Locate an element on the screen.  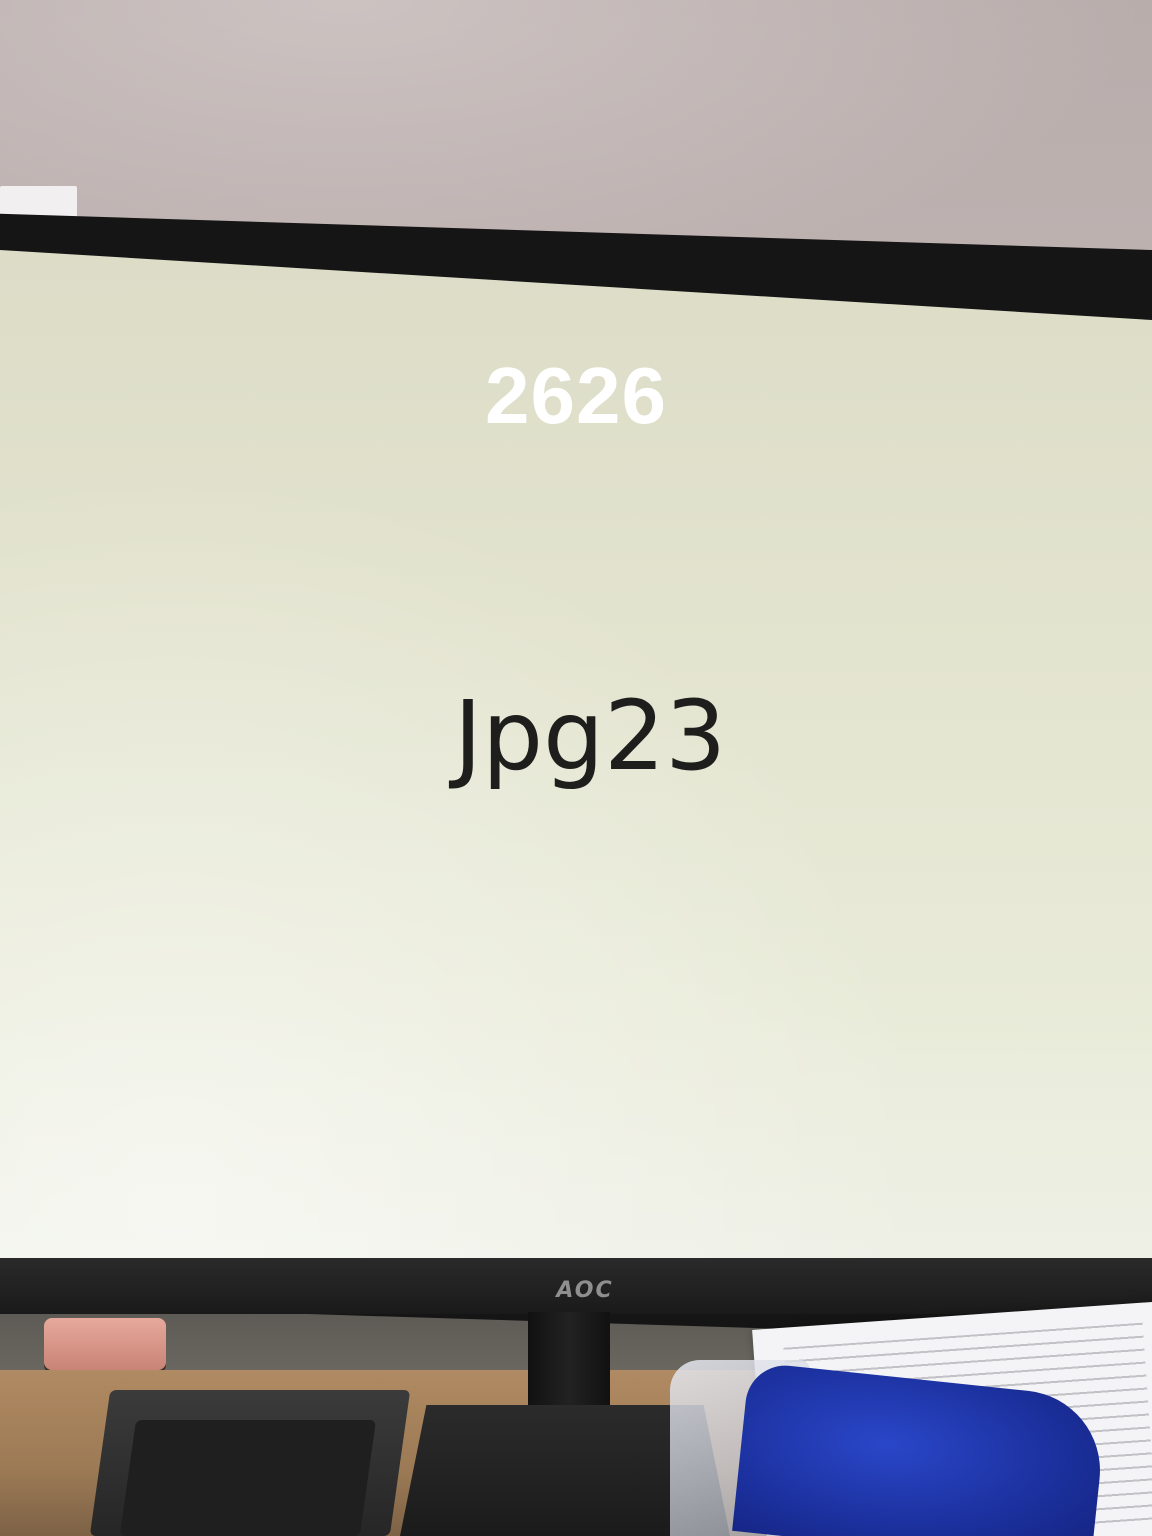
monitor-brand-logo: AOC is located at coordinates (585, 1290).